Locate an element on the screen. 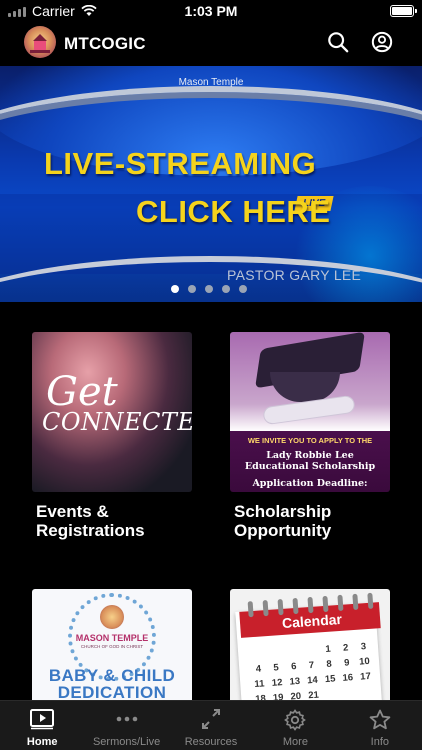  tab-resources: Resources is located at coordinates (211, 725).